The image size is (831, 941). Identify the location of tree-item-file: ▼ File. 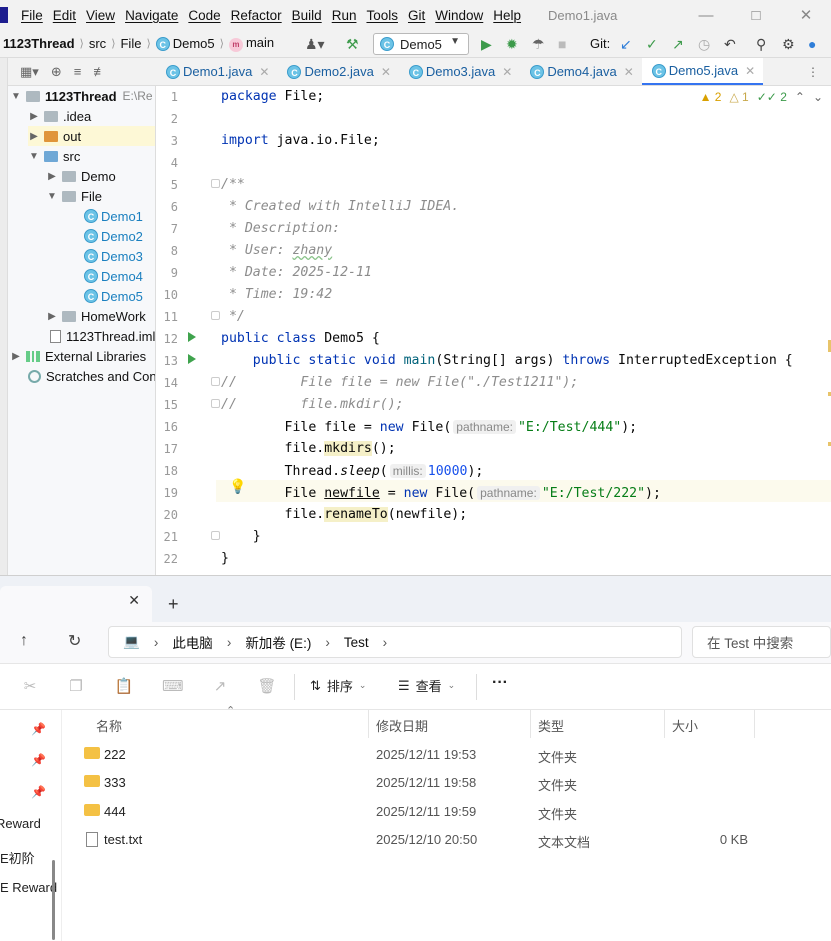
(74, 196).